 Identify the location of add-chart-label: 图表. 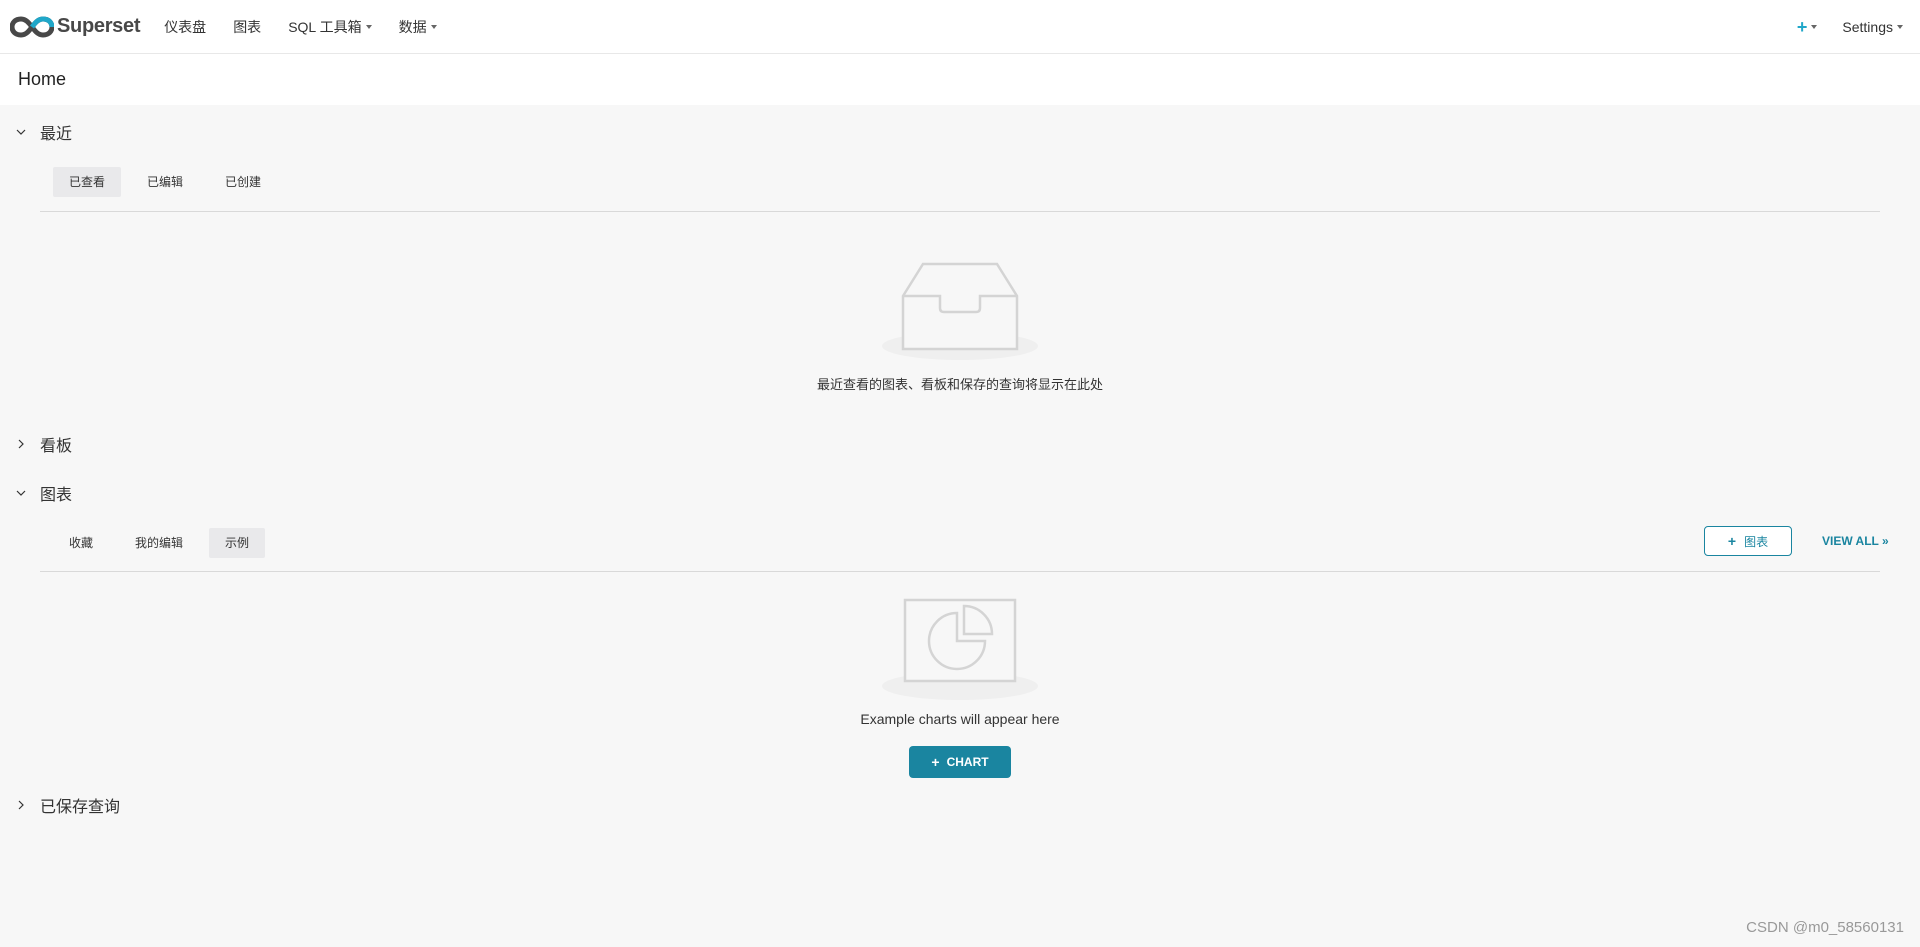
(1756, 541).